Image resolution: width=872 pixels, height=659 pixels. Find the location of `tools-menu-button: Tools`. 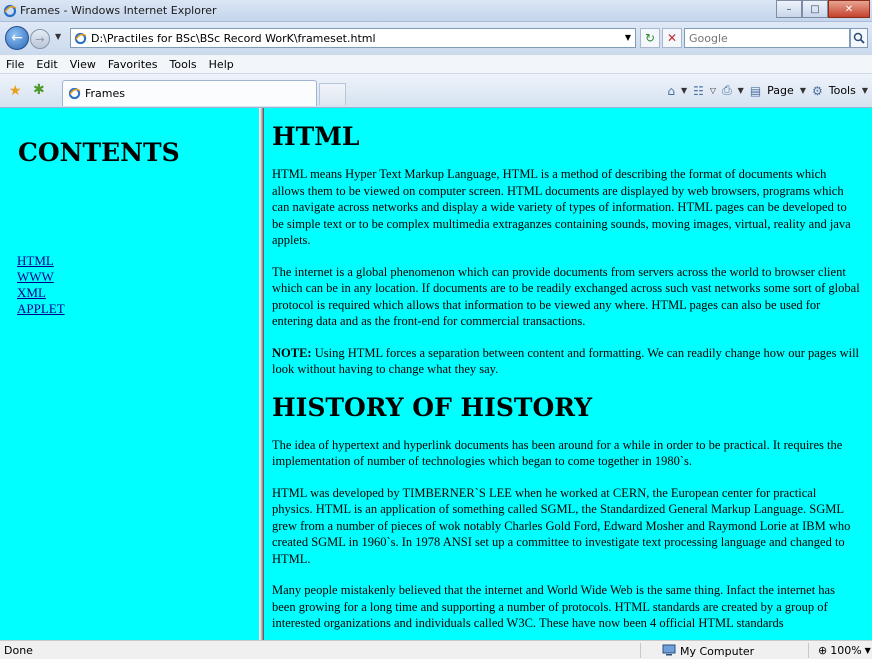

tools-menu-button: Tools is located at coordinates (842, 90).